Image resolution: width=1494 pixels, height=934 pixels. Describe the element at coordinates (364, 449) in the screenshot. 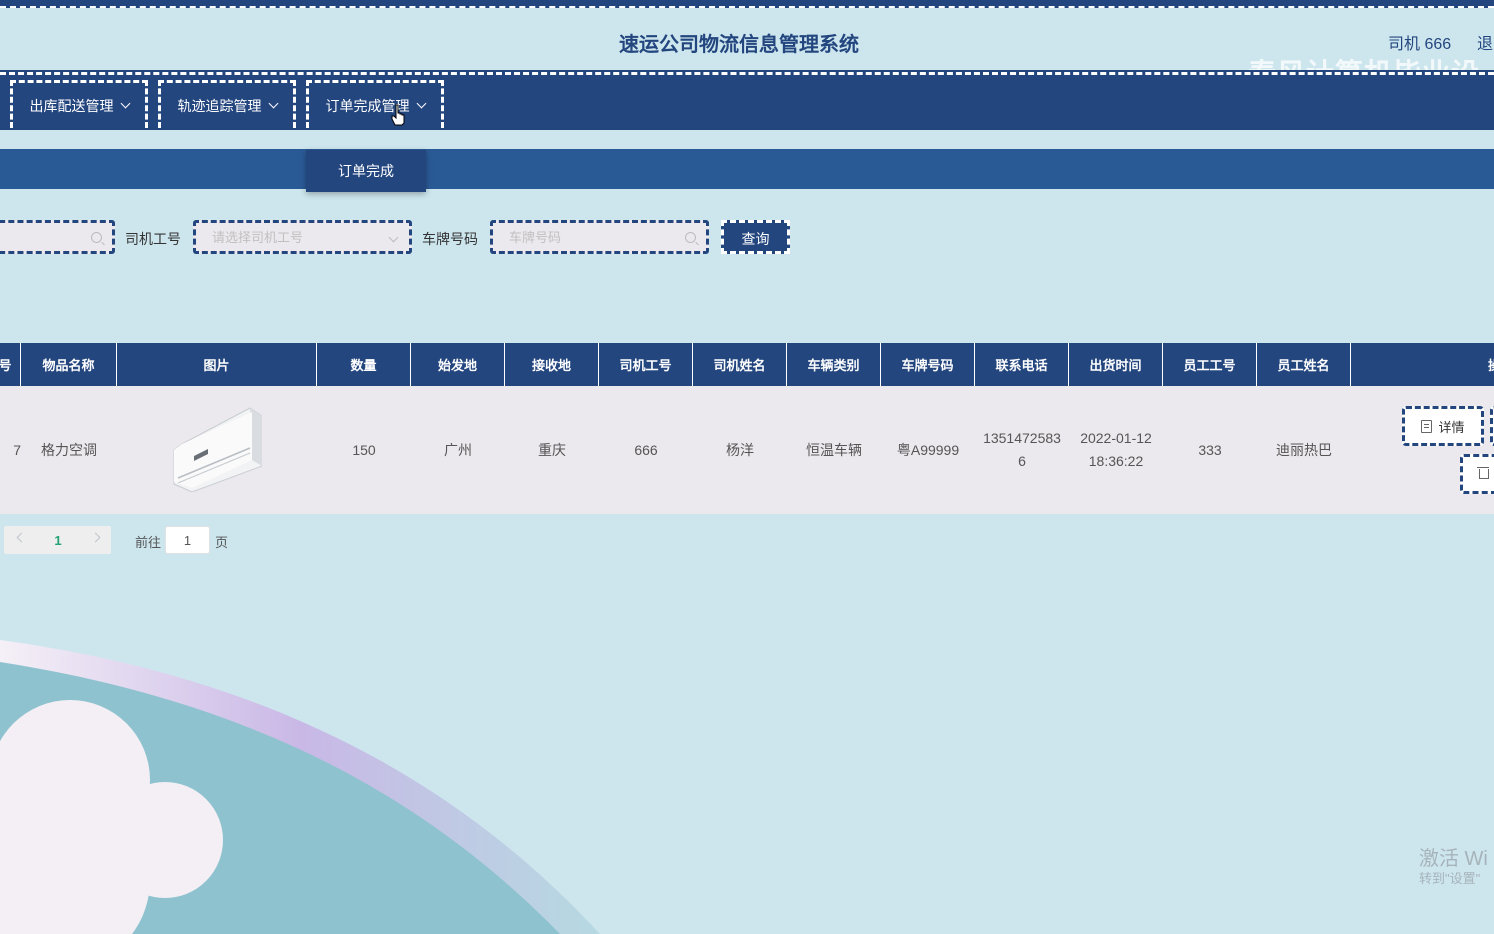

I see `cell-quantity: 150` at that location.